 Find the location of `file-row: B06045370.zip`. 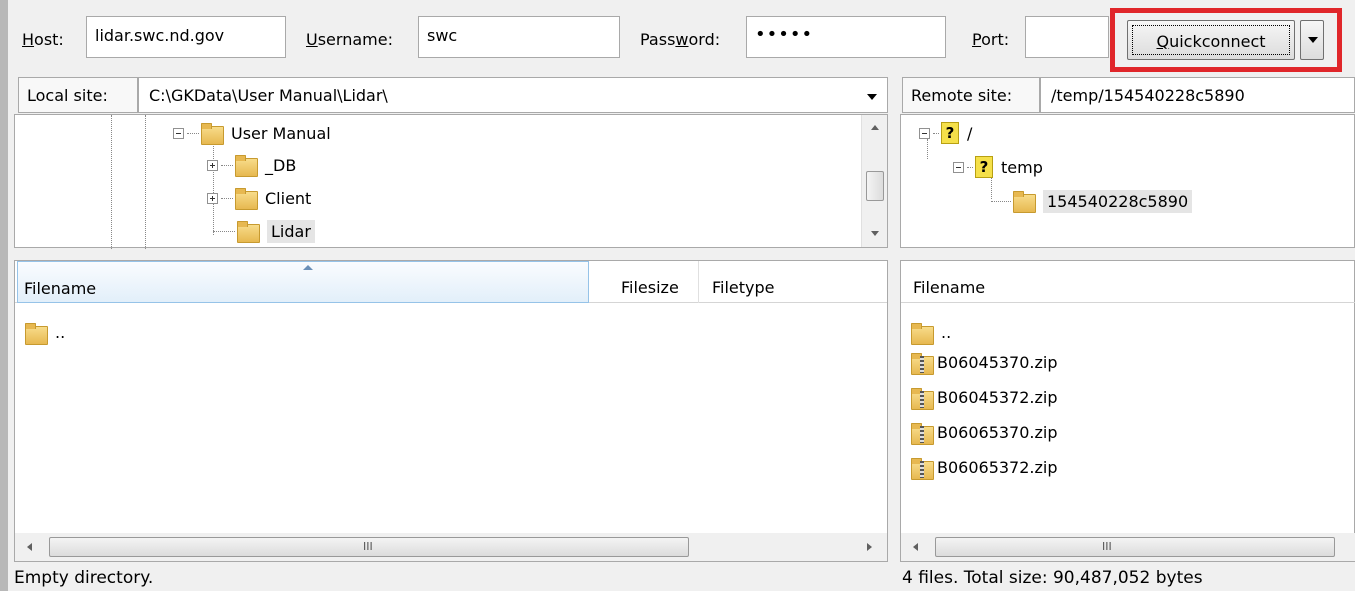

file-row: B06045370.zip is located at coordinates (984, 362).